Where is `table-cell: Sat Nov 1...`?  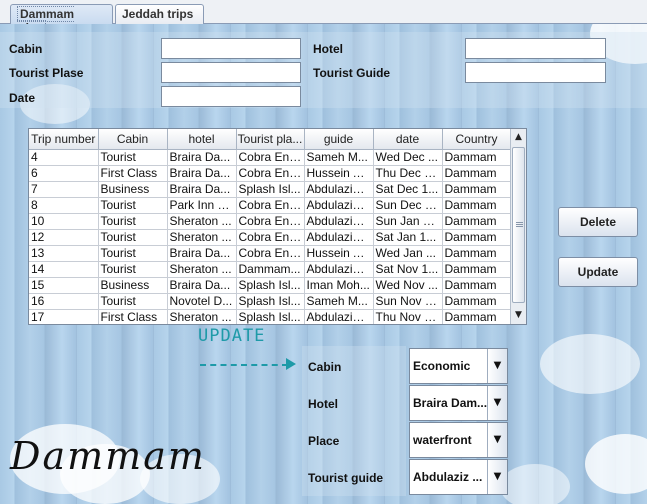 table-cell: Sat Nov 1... is located at coordinates (408, 269).